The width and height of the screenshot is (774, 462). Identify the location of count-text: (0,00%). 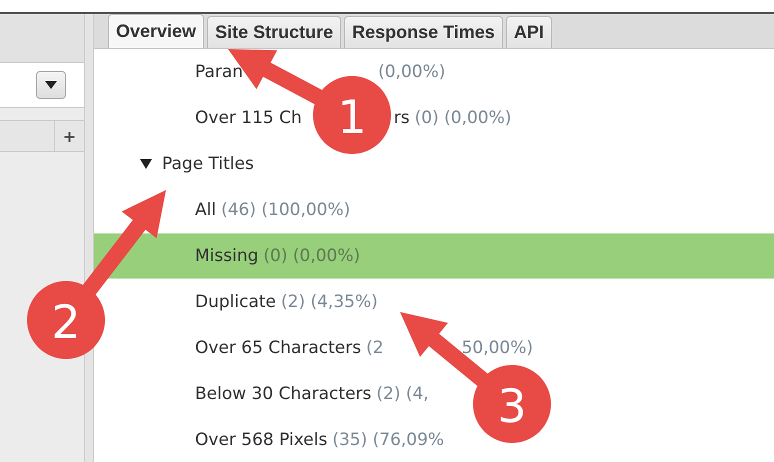
(412, 72).